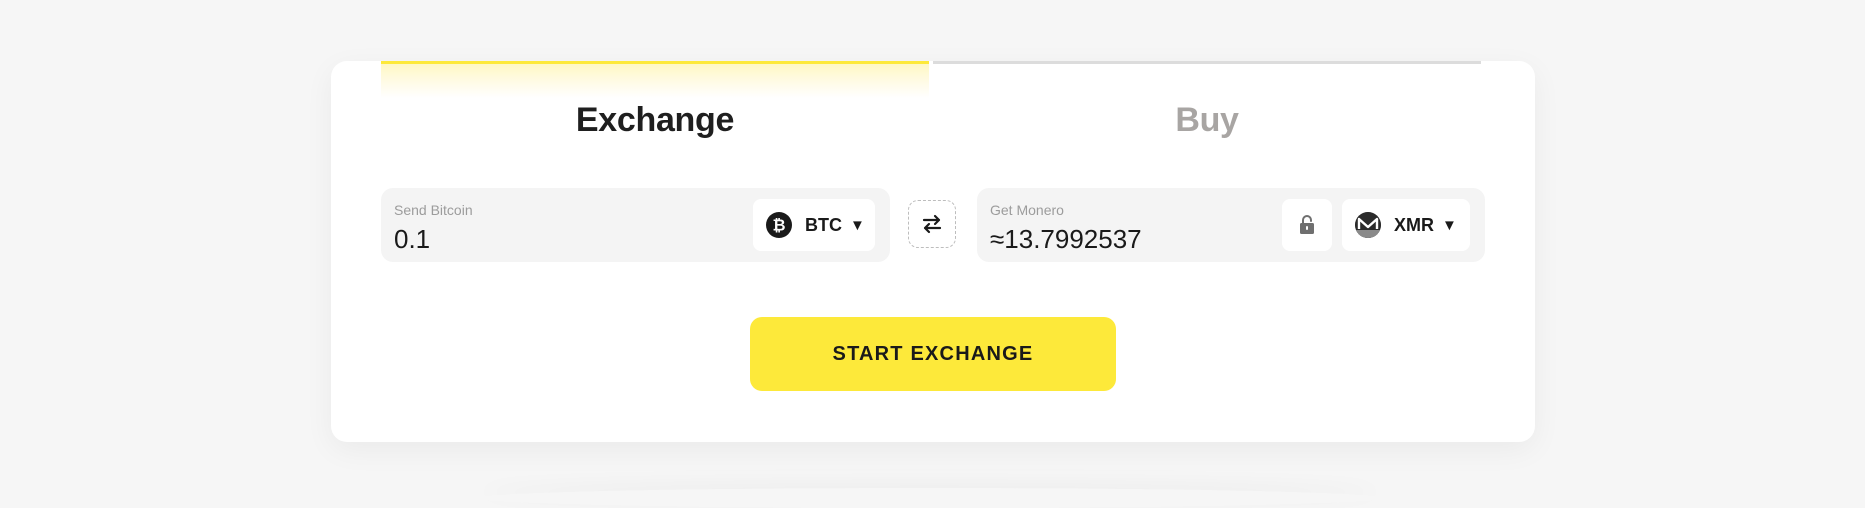 This screenshot has height=508, width=1865. What do you see at coordinates (933, 354) in the screenshot?
I see `start-exchange-button: START EXCHANGE` at bounding box center [933, 354].